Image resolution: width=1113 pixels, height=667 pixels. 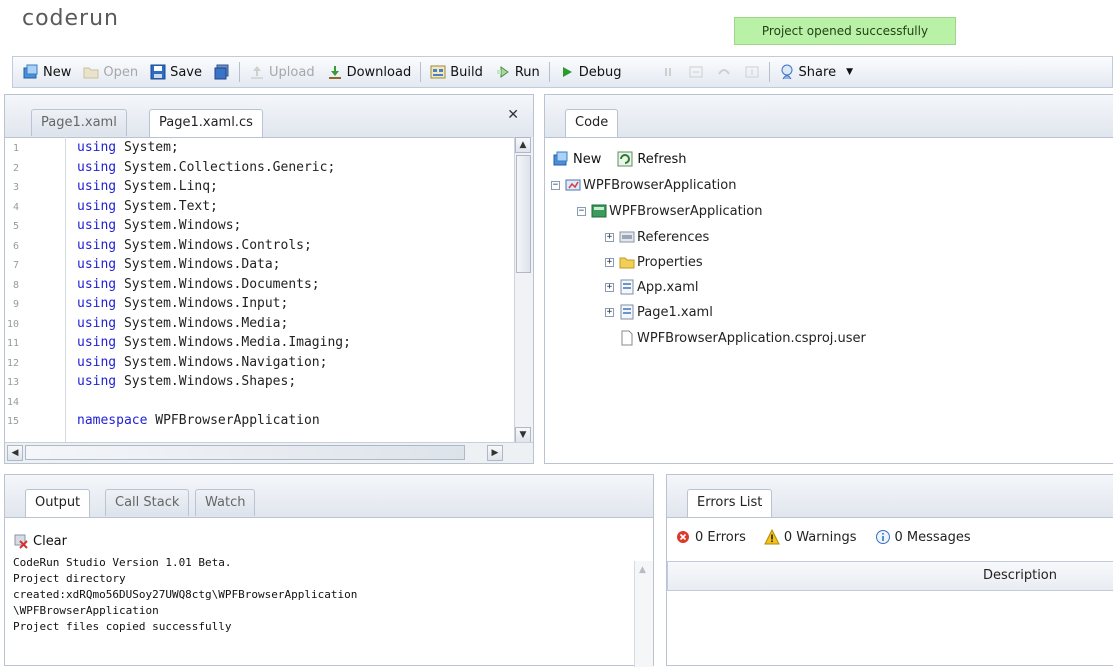 I want to click on code-line: namespace WPFBrowserApplication, so click(x=198, y=420).